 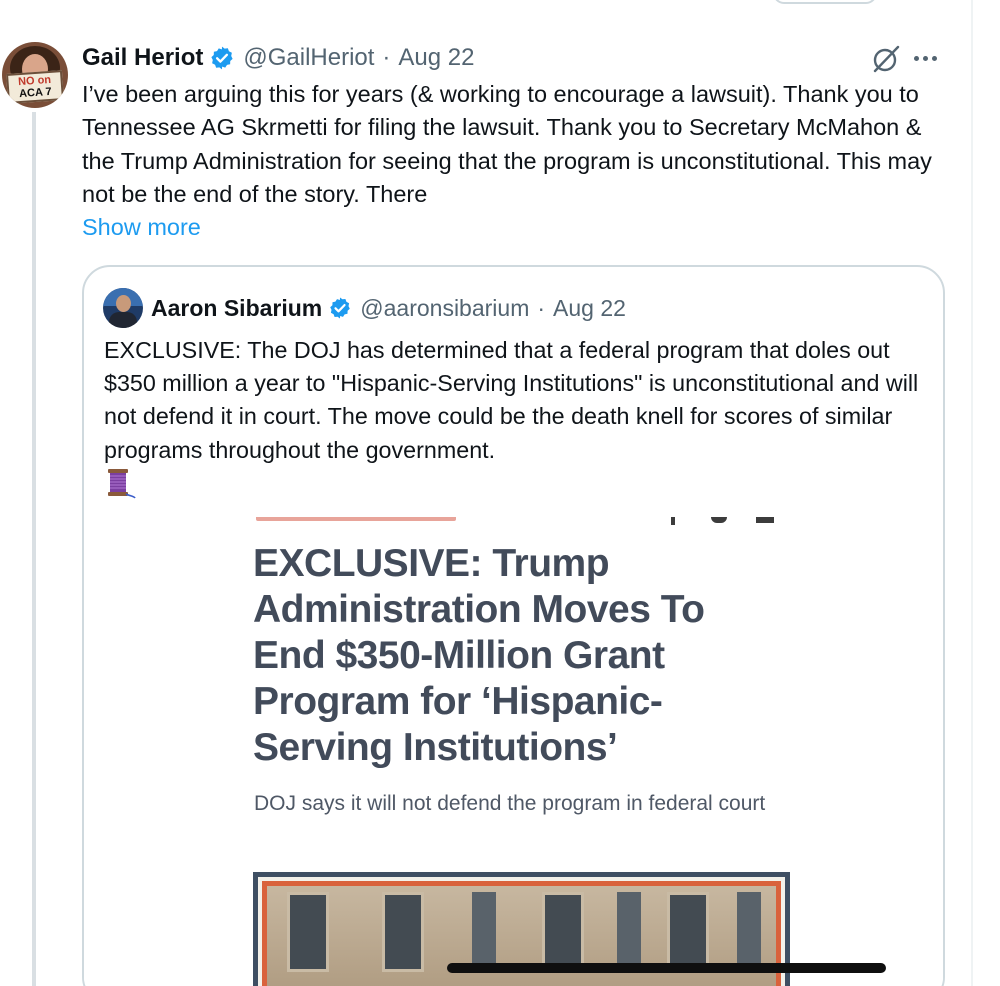 I want to click on show-more-link: Show more, so click(x=141, y=227).